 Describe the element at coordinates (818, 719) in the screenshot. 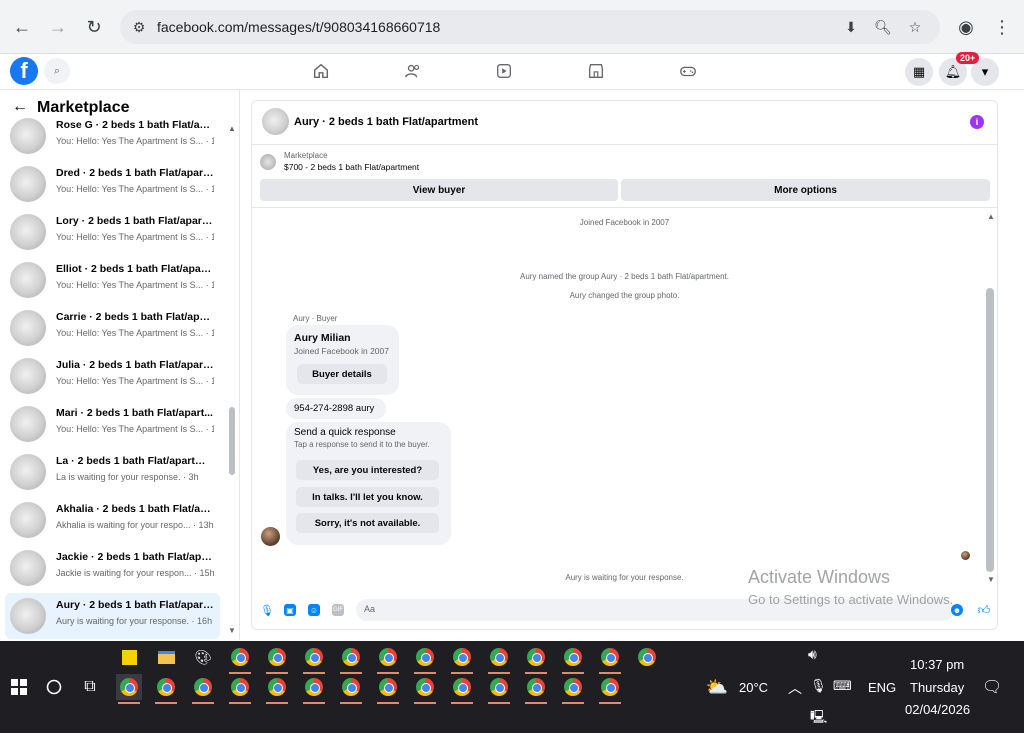

I see `network-icon: 🖳` at that location.